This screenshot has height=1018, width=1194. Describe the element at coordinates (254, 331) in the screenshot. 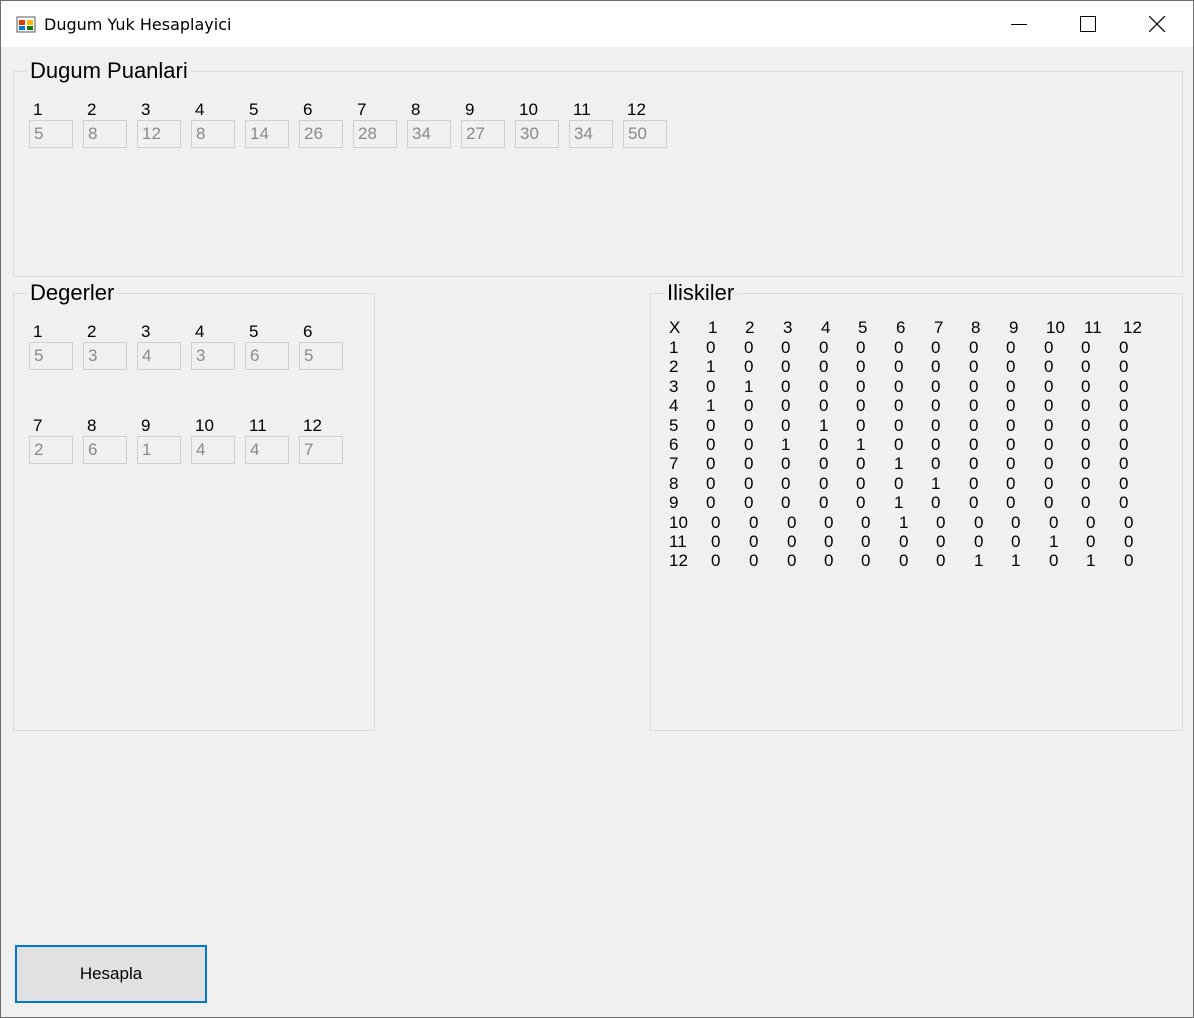

I see `deger-label: 5` at that location.